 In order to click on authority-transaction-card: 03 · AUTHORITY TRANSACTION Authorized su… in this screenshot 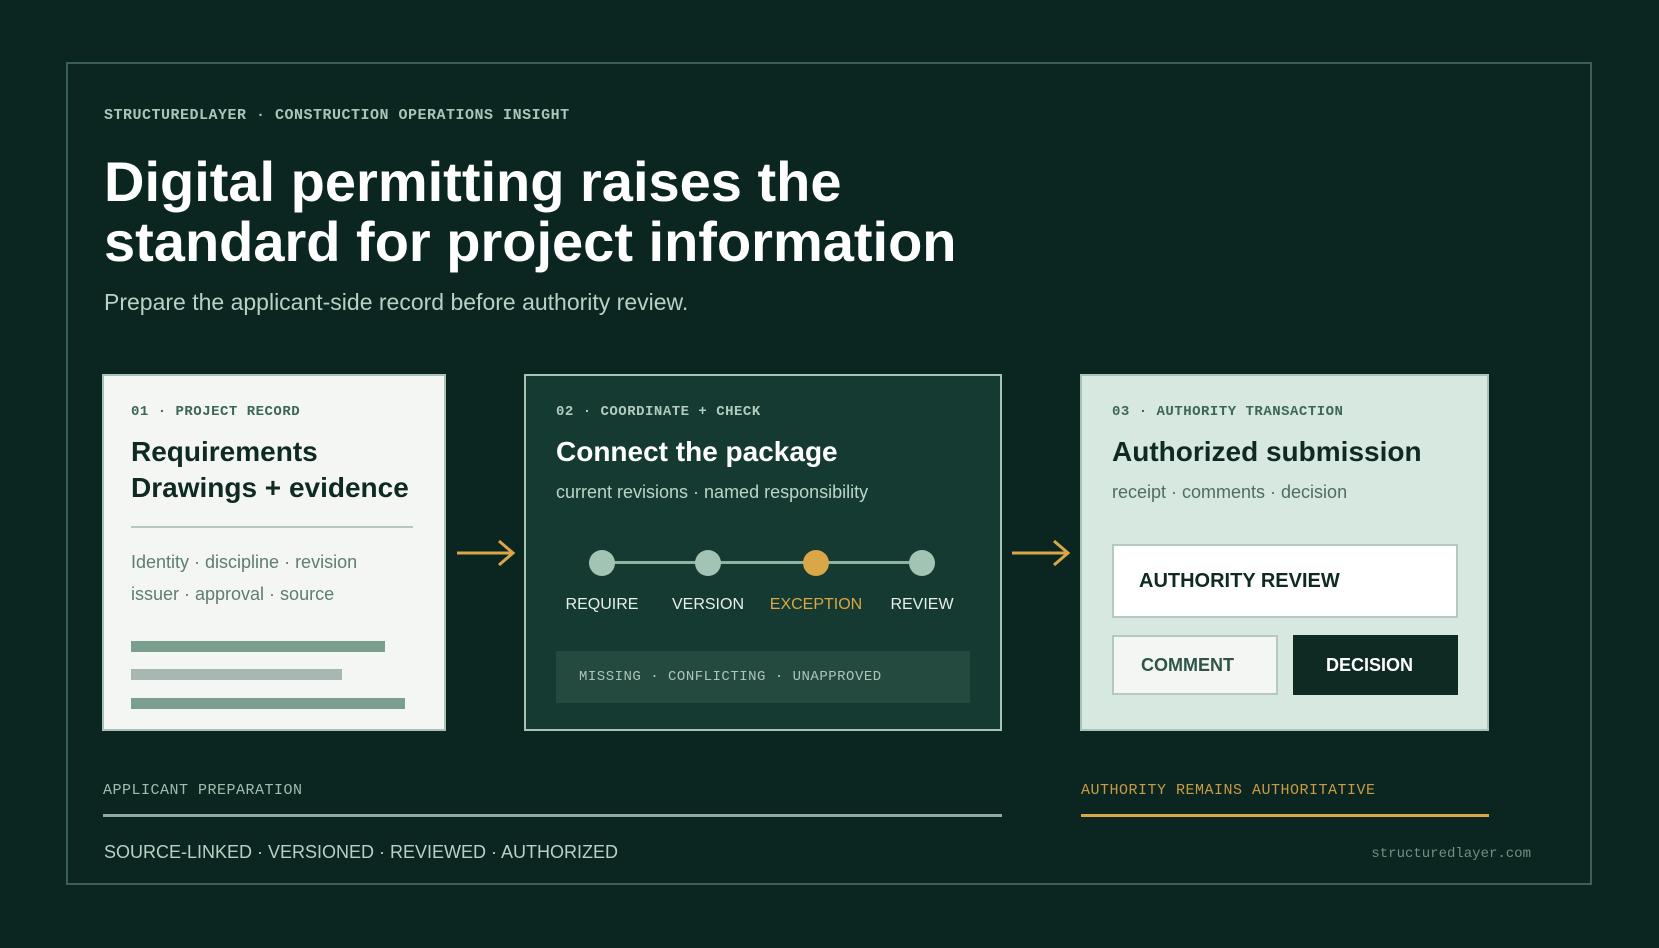, I will do `click(1284, 552)`.